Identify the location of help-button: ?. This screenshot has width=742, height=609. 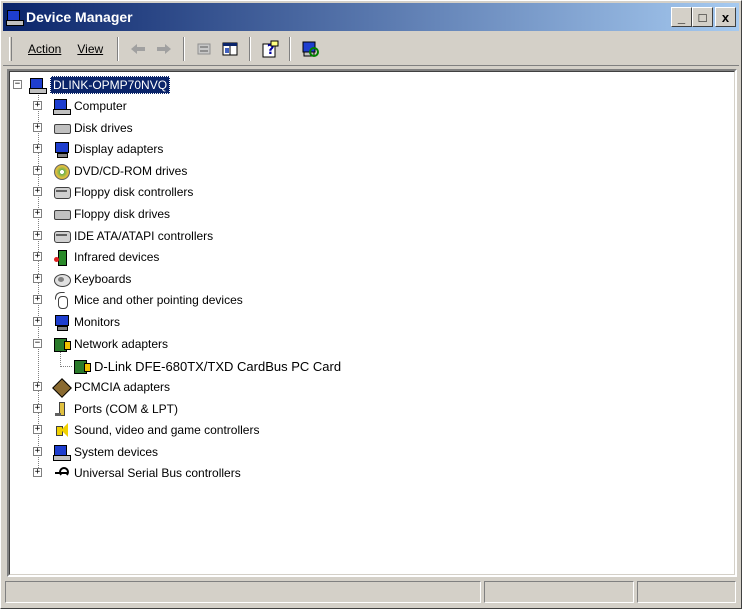
(270, 49).